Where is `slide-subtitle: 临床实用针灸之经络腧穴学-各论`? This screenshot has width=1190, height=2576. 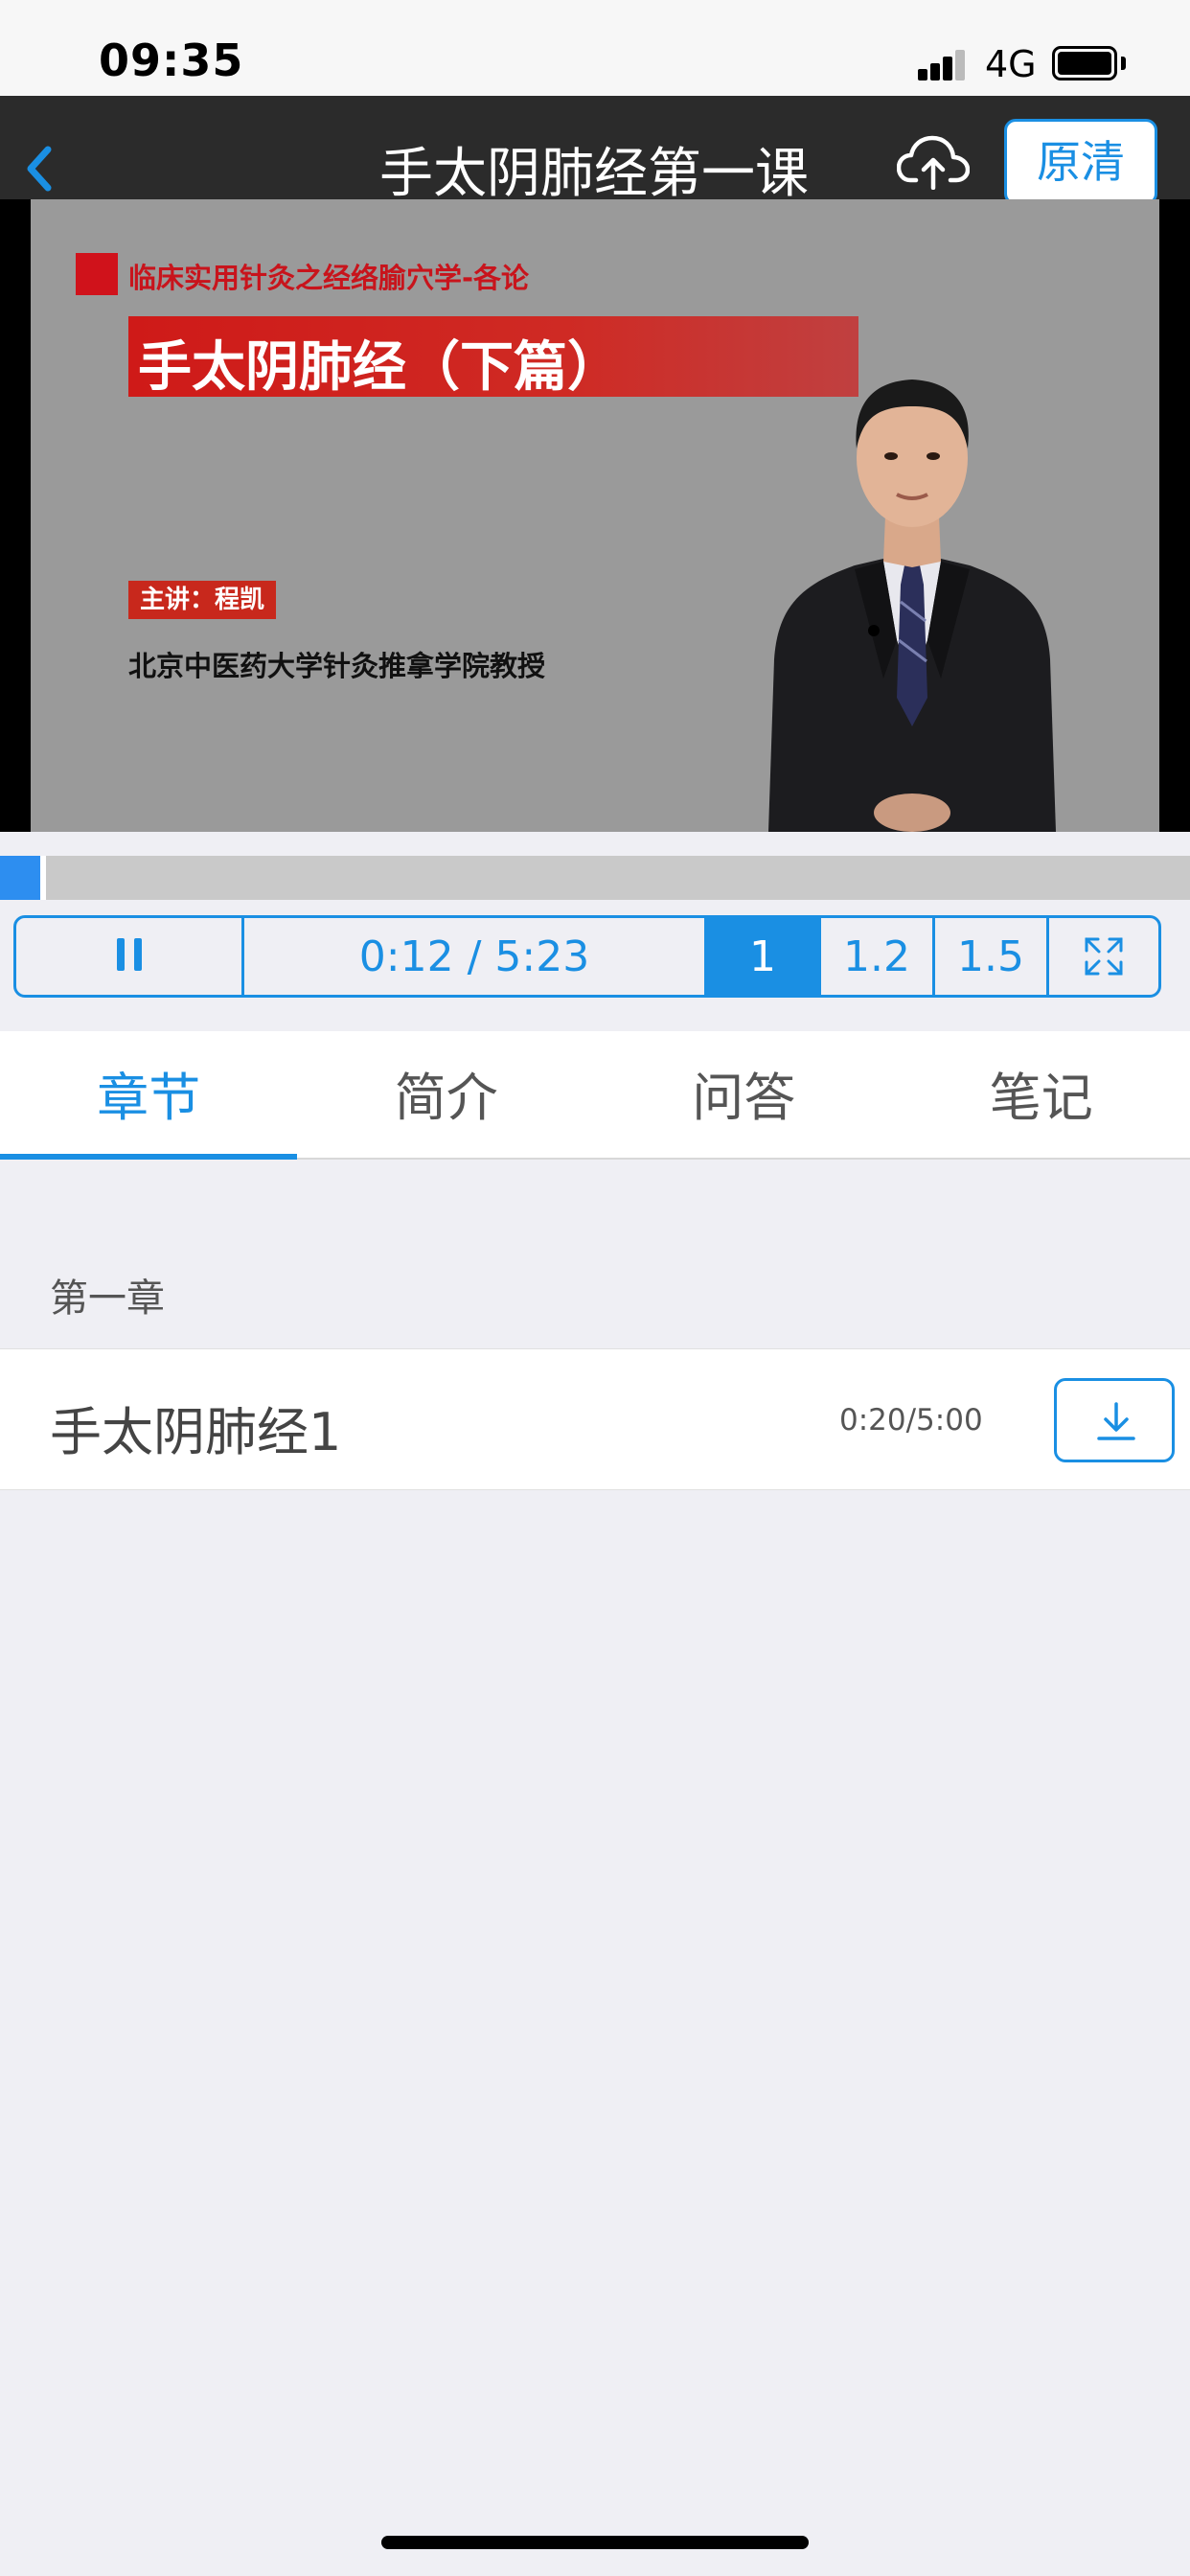
slide-subtitle: 临床实用针灸之经络腧穴学-各论 is located at coordinates (329, 278).